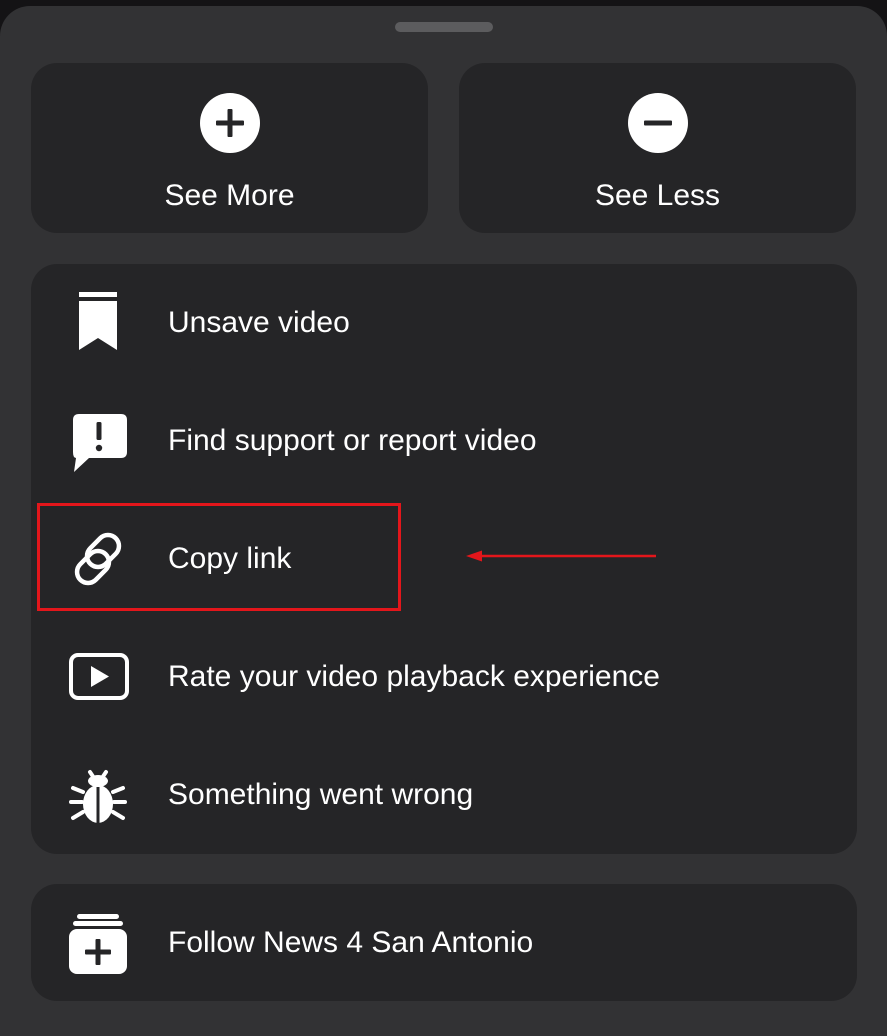 This screenshot has width=887, height=1036. I want to click on menu-item-find-support: Find support or report video, so click(444, 441).